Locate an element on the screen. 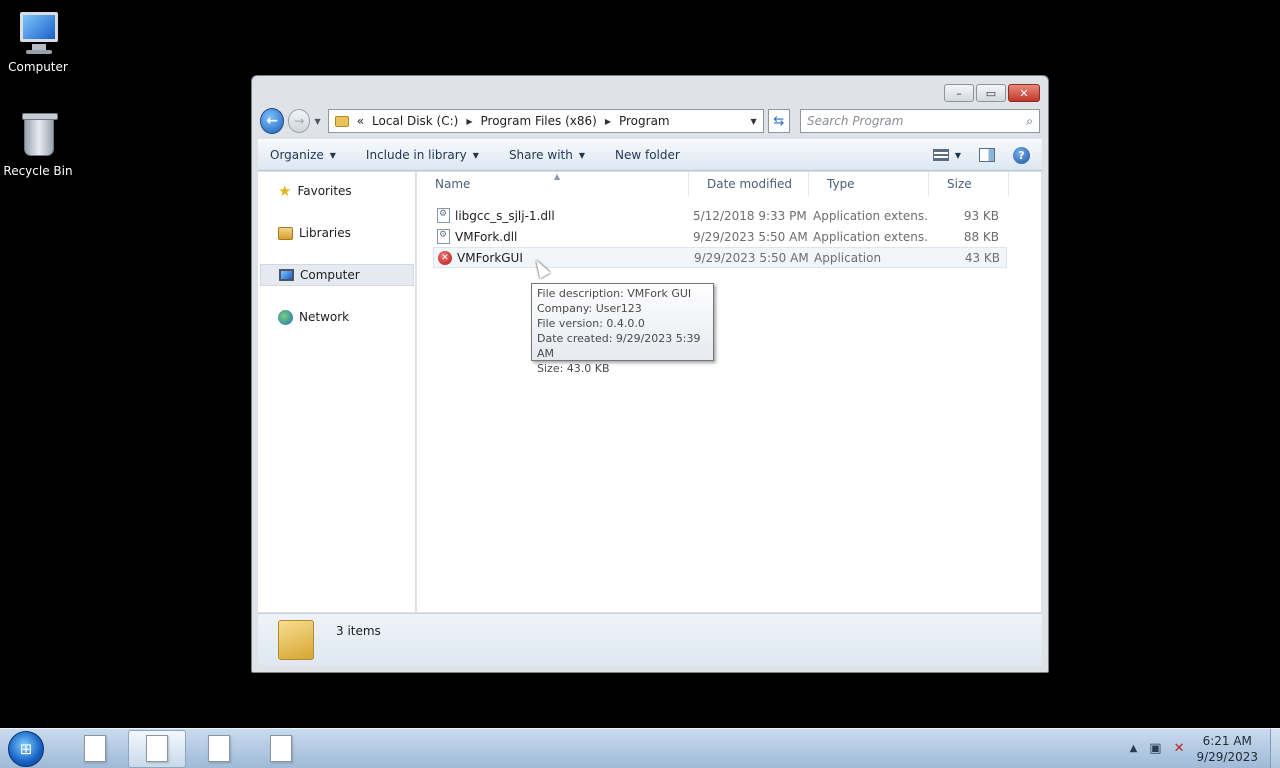  taskbar: ⊞ ▲ ▣ ✕ 6:21 AM 9/29/2023 is located at coordinates (640, 748).